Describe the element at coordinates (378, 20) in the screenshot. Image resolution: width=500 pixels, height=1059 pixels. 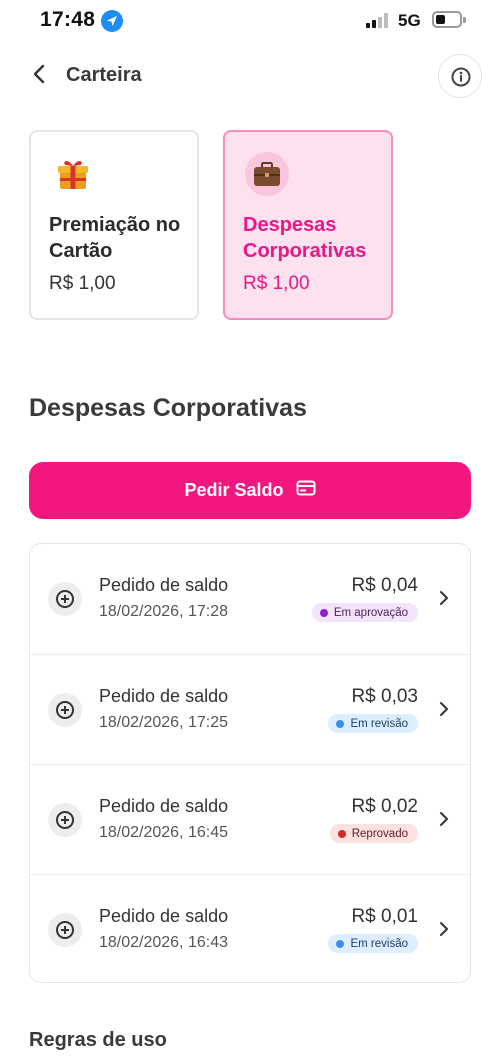
I see `signal-icon` at that location.